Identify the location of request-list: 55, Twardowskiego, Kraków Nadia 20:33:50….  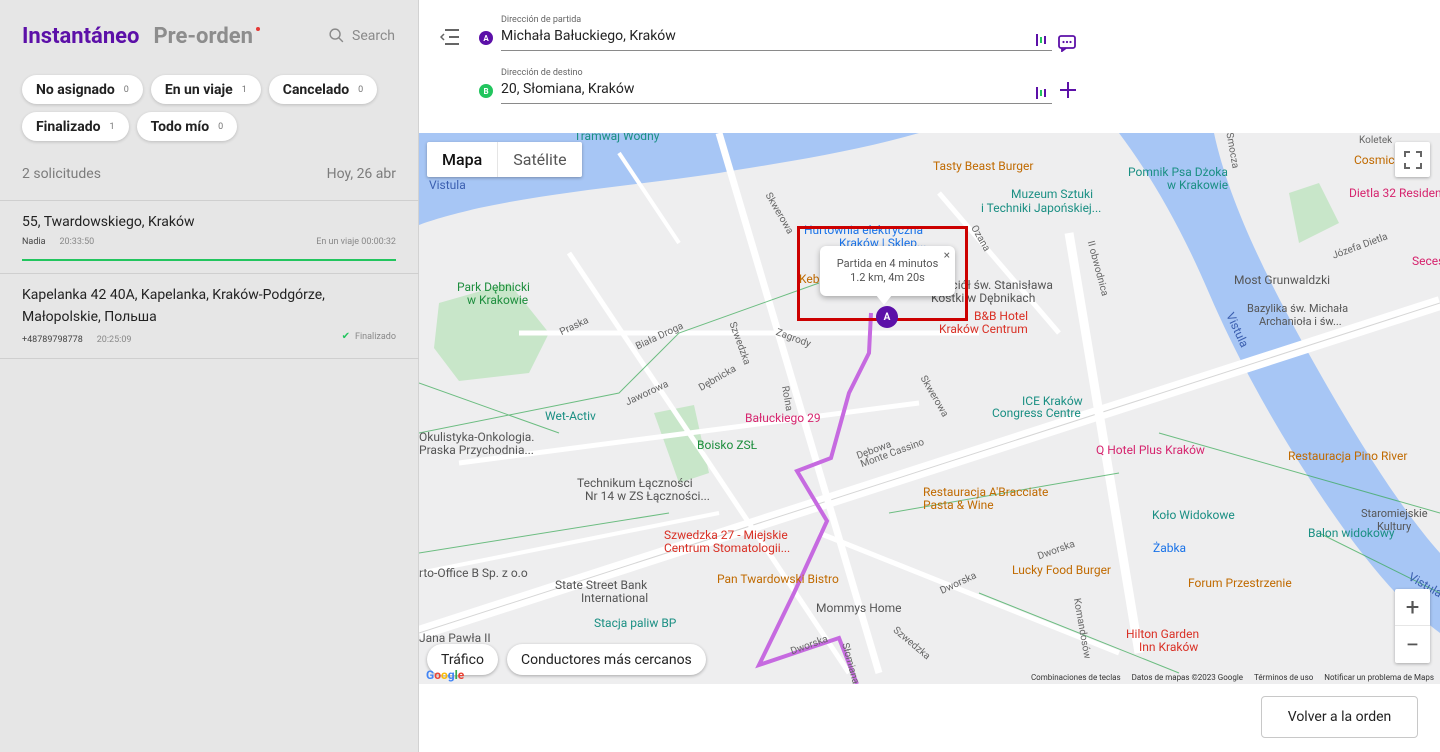
(209, 279).